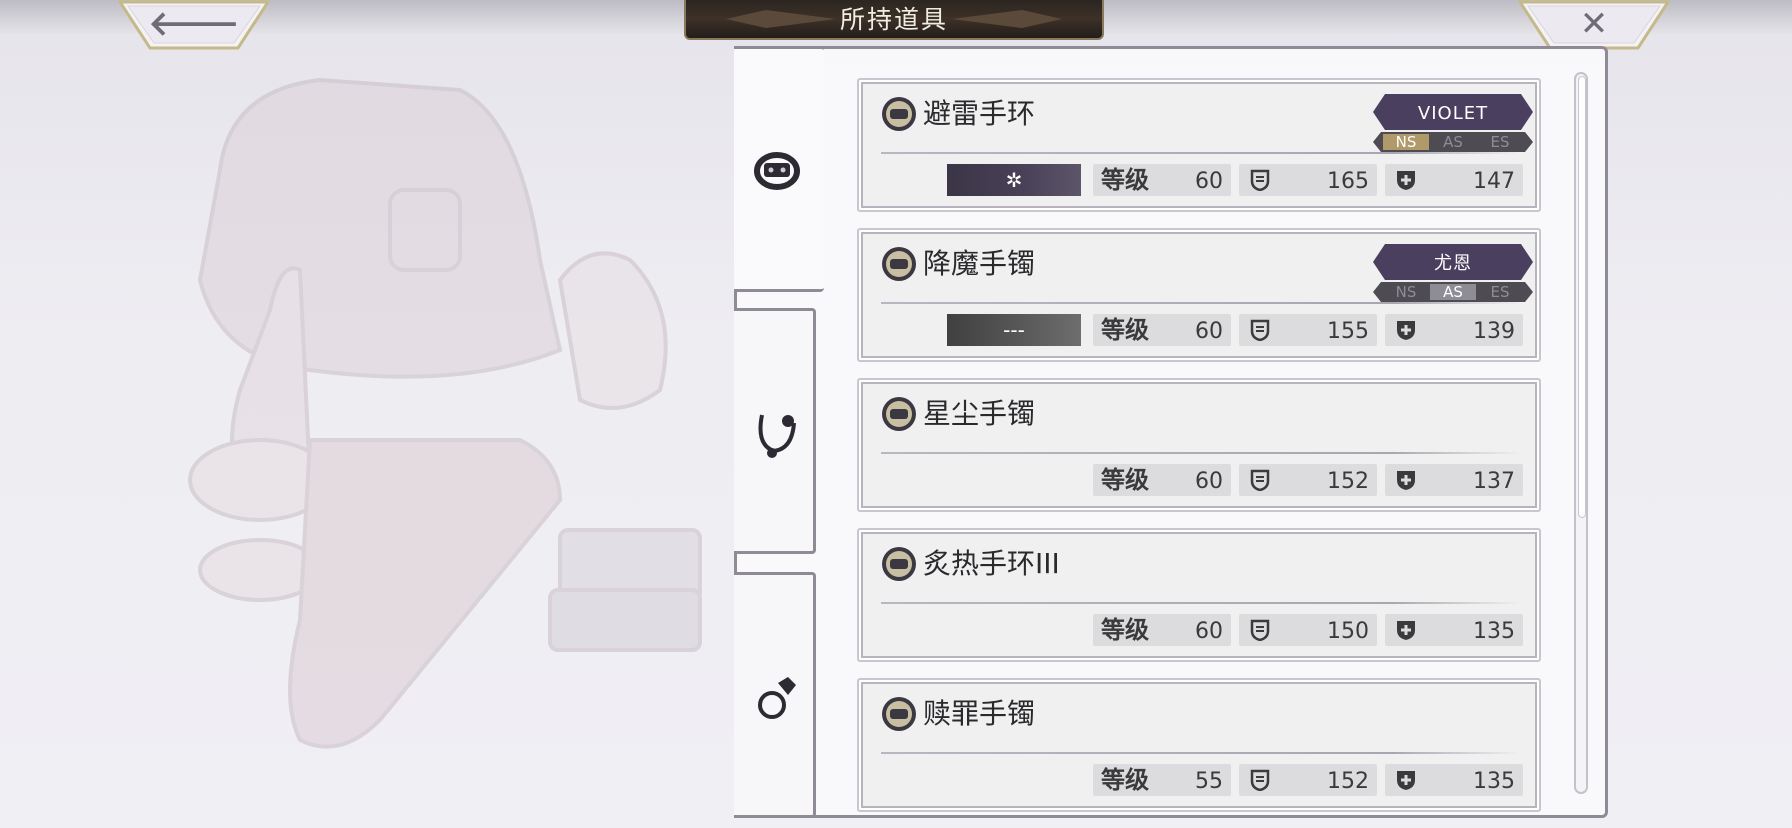 The width and height of the screenshot is (1792, 828). Describe the element at coordinates (979, 113) in the screenshot. I see `item-name: 避雷手环` at that location.